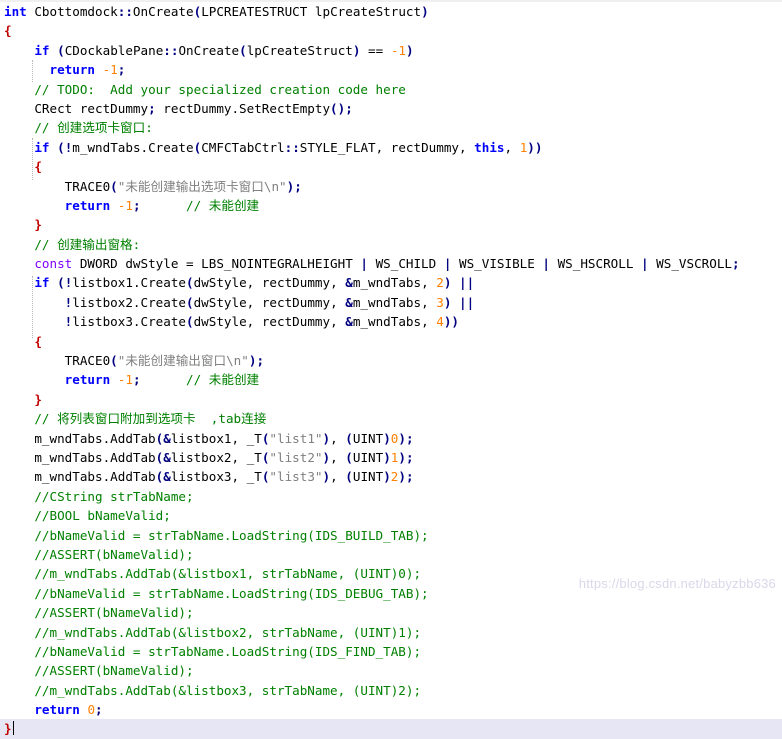  I want to click on code-token-pl: m_wndTabs.Create, so click(133, 147).